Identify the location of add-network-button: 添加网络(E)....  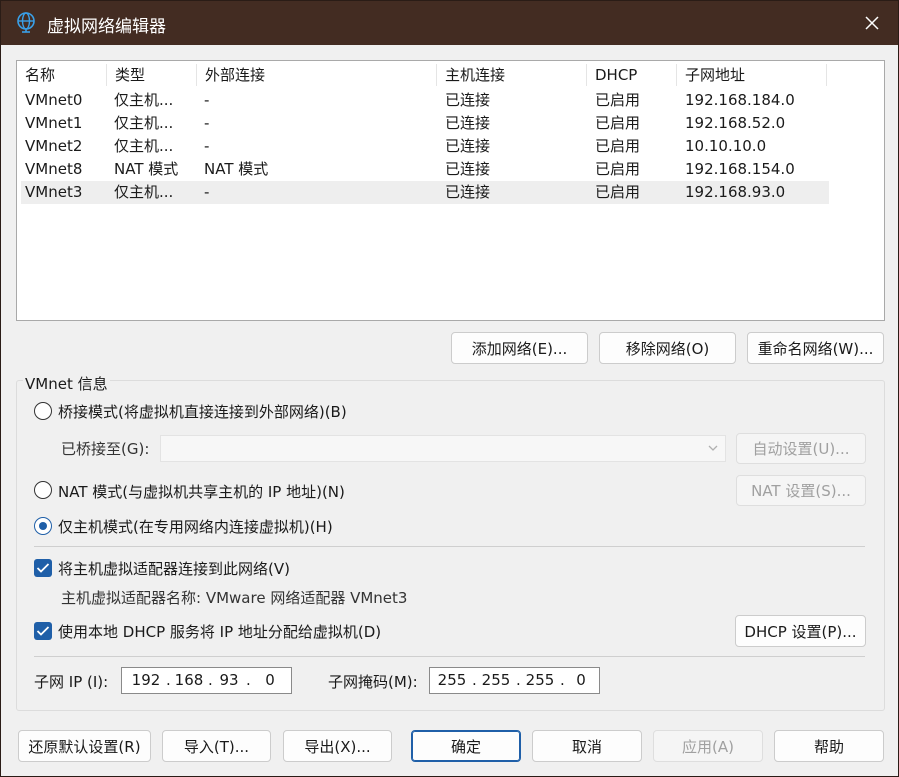
(519, 348).